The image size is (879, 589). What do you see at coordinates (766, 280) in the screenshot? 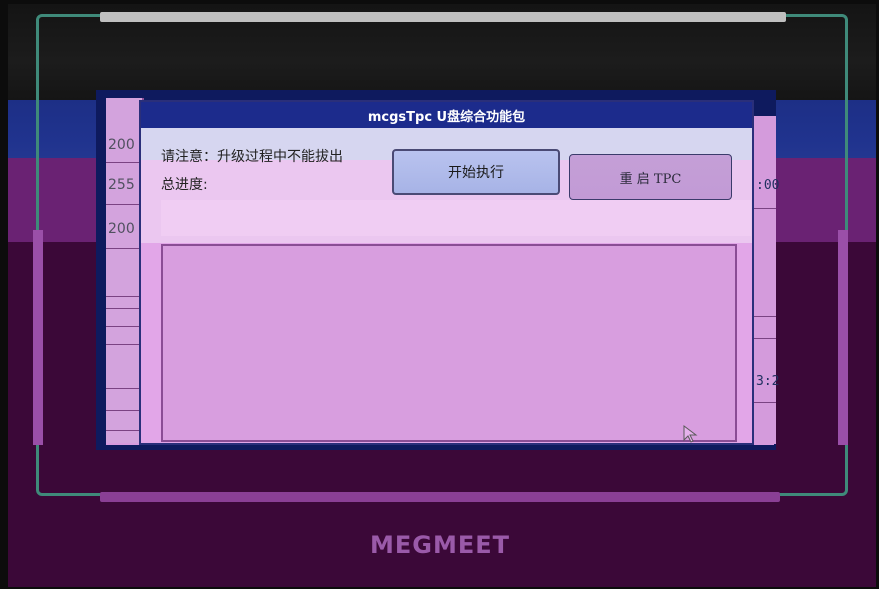
I see `background-list-right: :00 3:2` at bounding box center [766, 280].